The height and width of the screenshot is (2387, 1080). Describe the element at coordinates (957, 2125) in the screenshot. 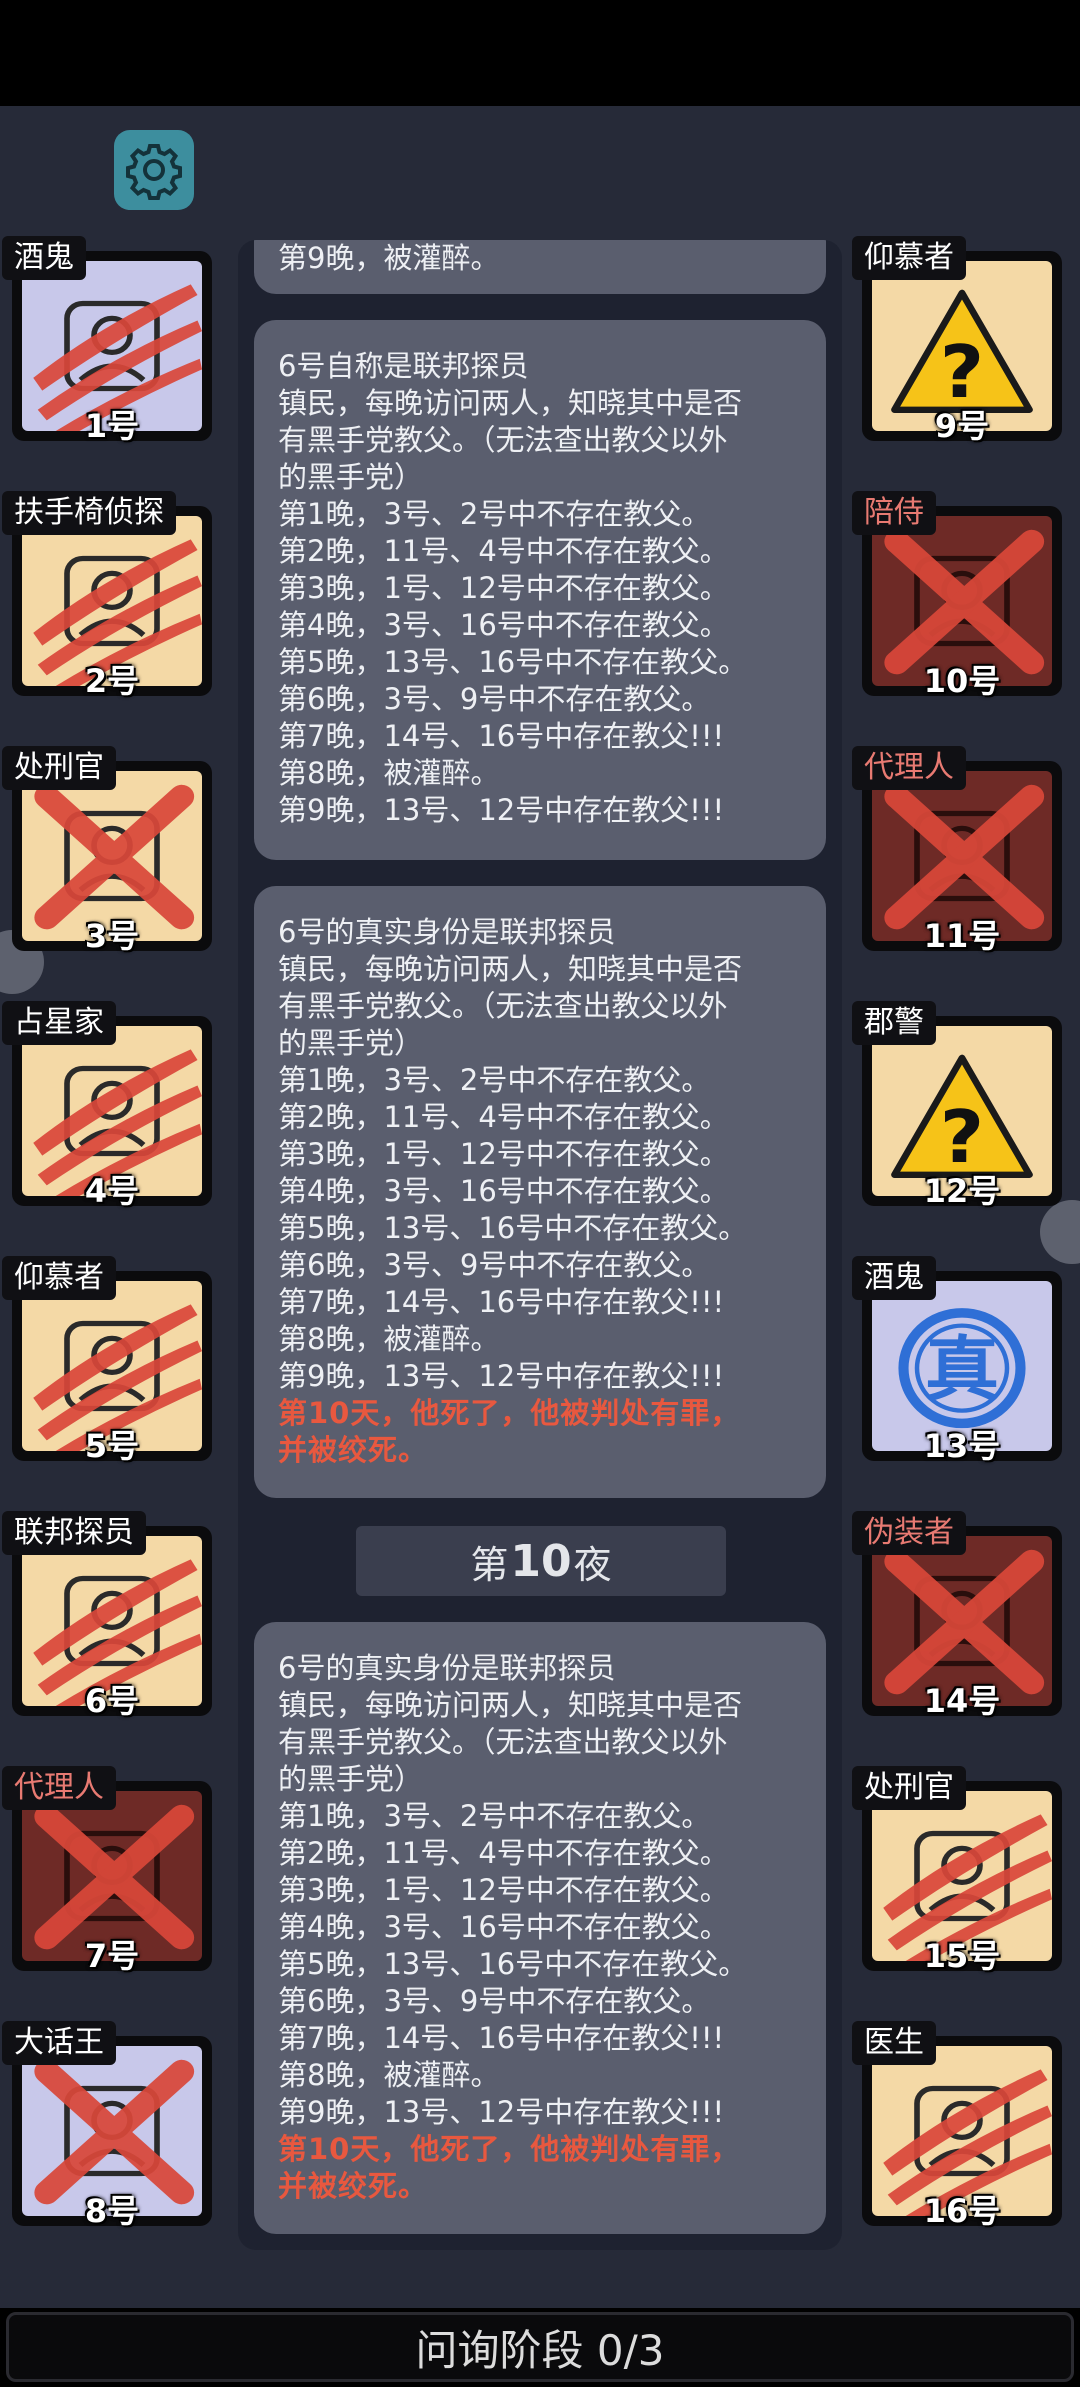

I see `player-card-8: 16号 医生` at that location.